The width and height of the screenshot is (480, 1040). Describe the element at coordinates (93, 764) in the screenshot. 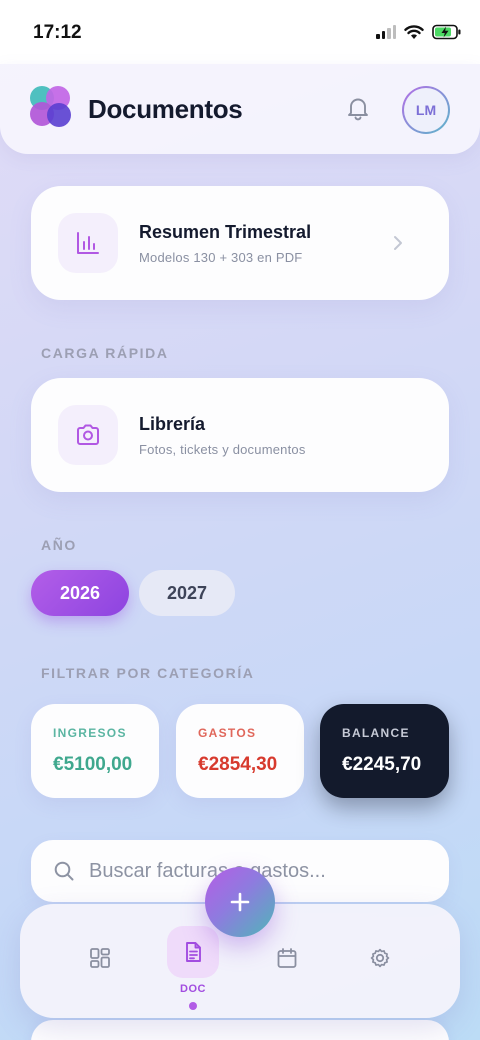

I see `income-value: €5100,00` at that location.